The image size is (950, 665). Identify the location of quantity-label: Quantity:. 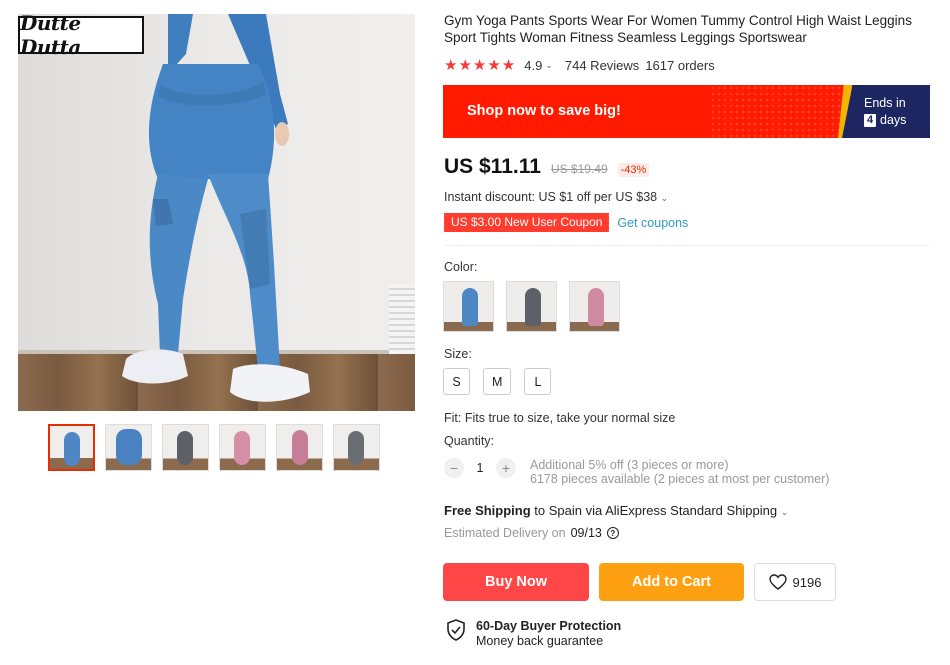
(469, 441).